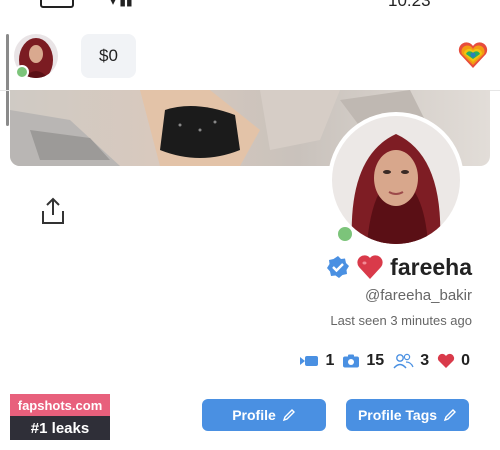 The image size is (500, 450). I want to click on profile-name-row: fareeha, so click(399, 267).